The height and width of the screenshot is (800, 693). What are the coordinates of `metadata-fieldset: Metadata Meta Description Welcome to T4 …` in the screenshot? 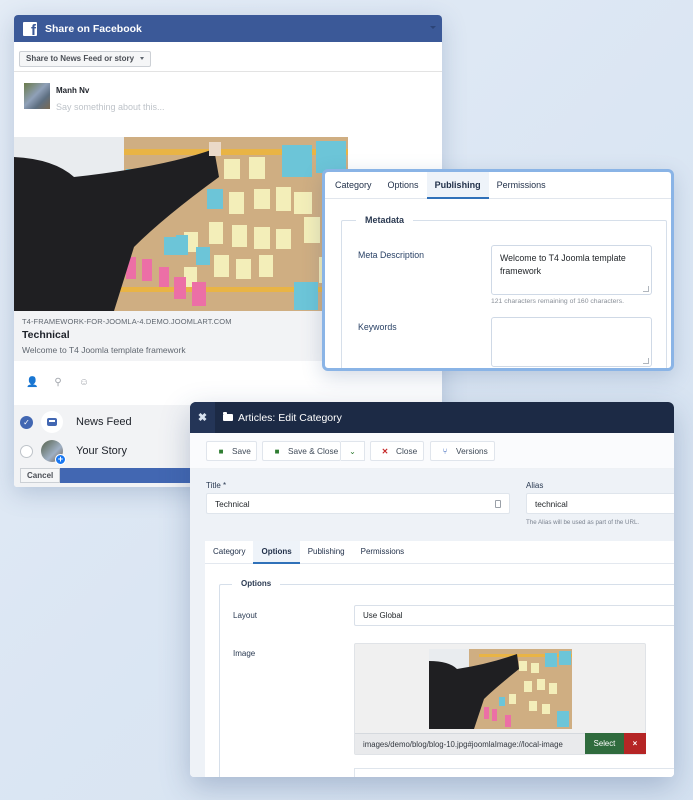 It's located at (504, 291).